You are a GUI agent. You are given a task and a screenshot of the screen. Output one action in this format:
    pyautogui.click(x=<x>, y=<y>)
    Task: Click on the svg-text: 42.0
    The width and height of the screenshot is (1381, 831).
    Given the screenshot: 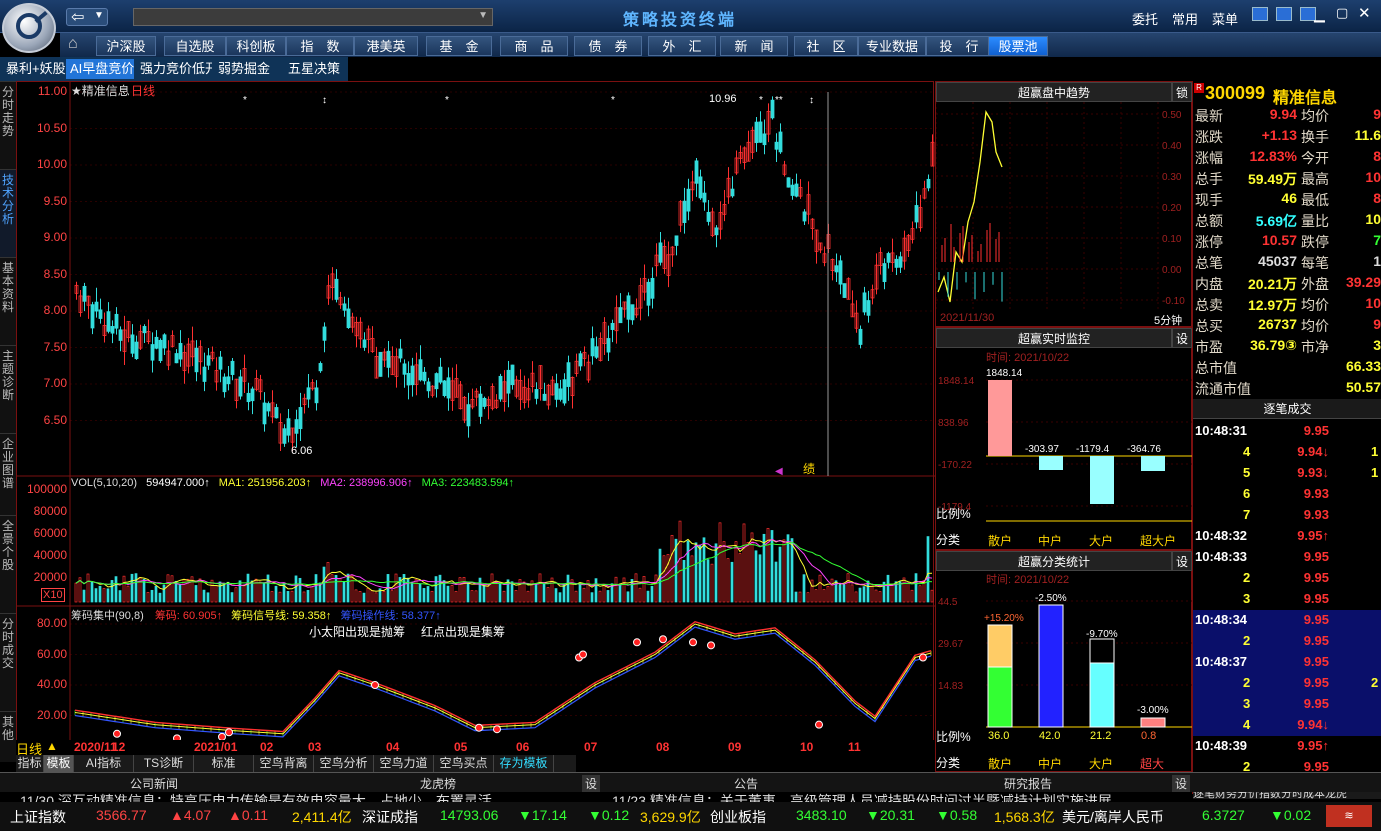 What is the action you would take?
    pyautogui.click(x=1049, y=736)
    